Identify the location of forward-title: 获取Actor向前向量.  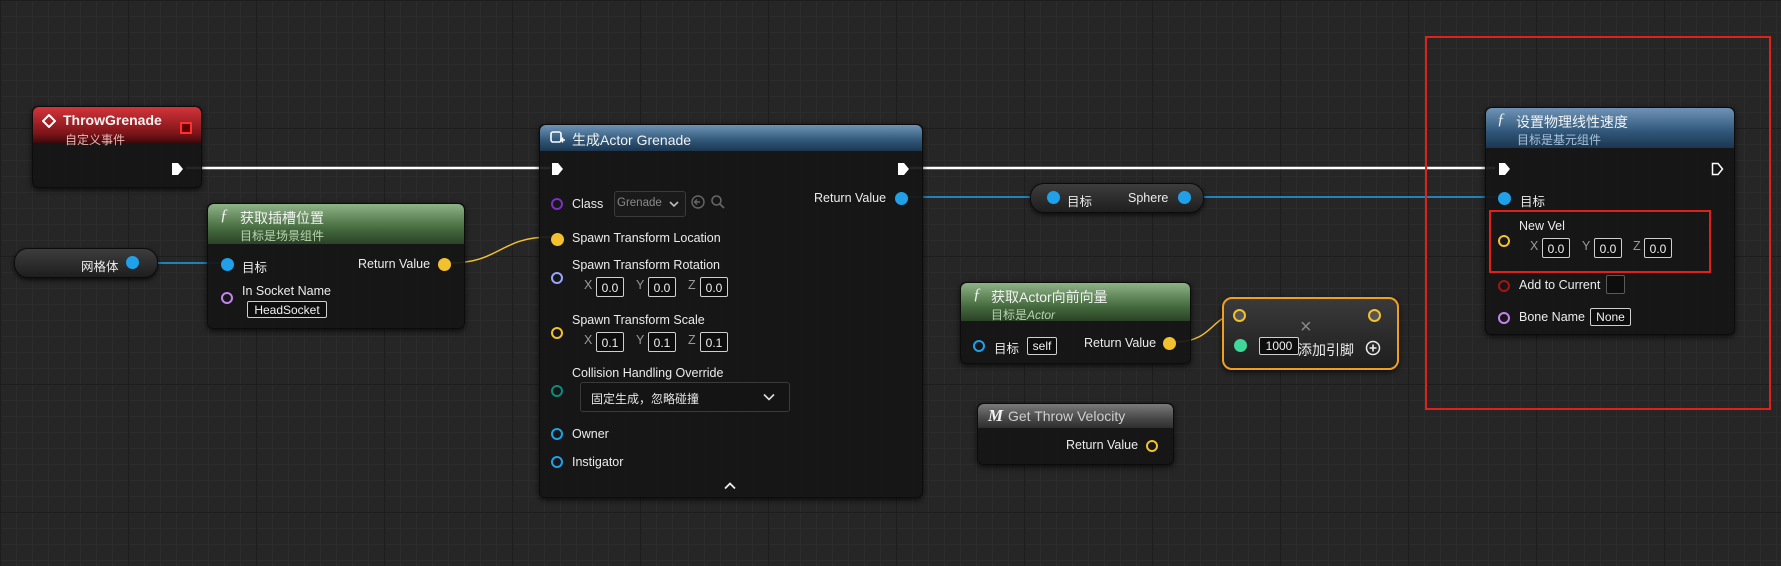
(1049, 297).